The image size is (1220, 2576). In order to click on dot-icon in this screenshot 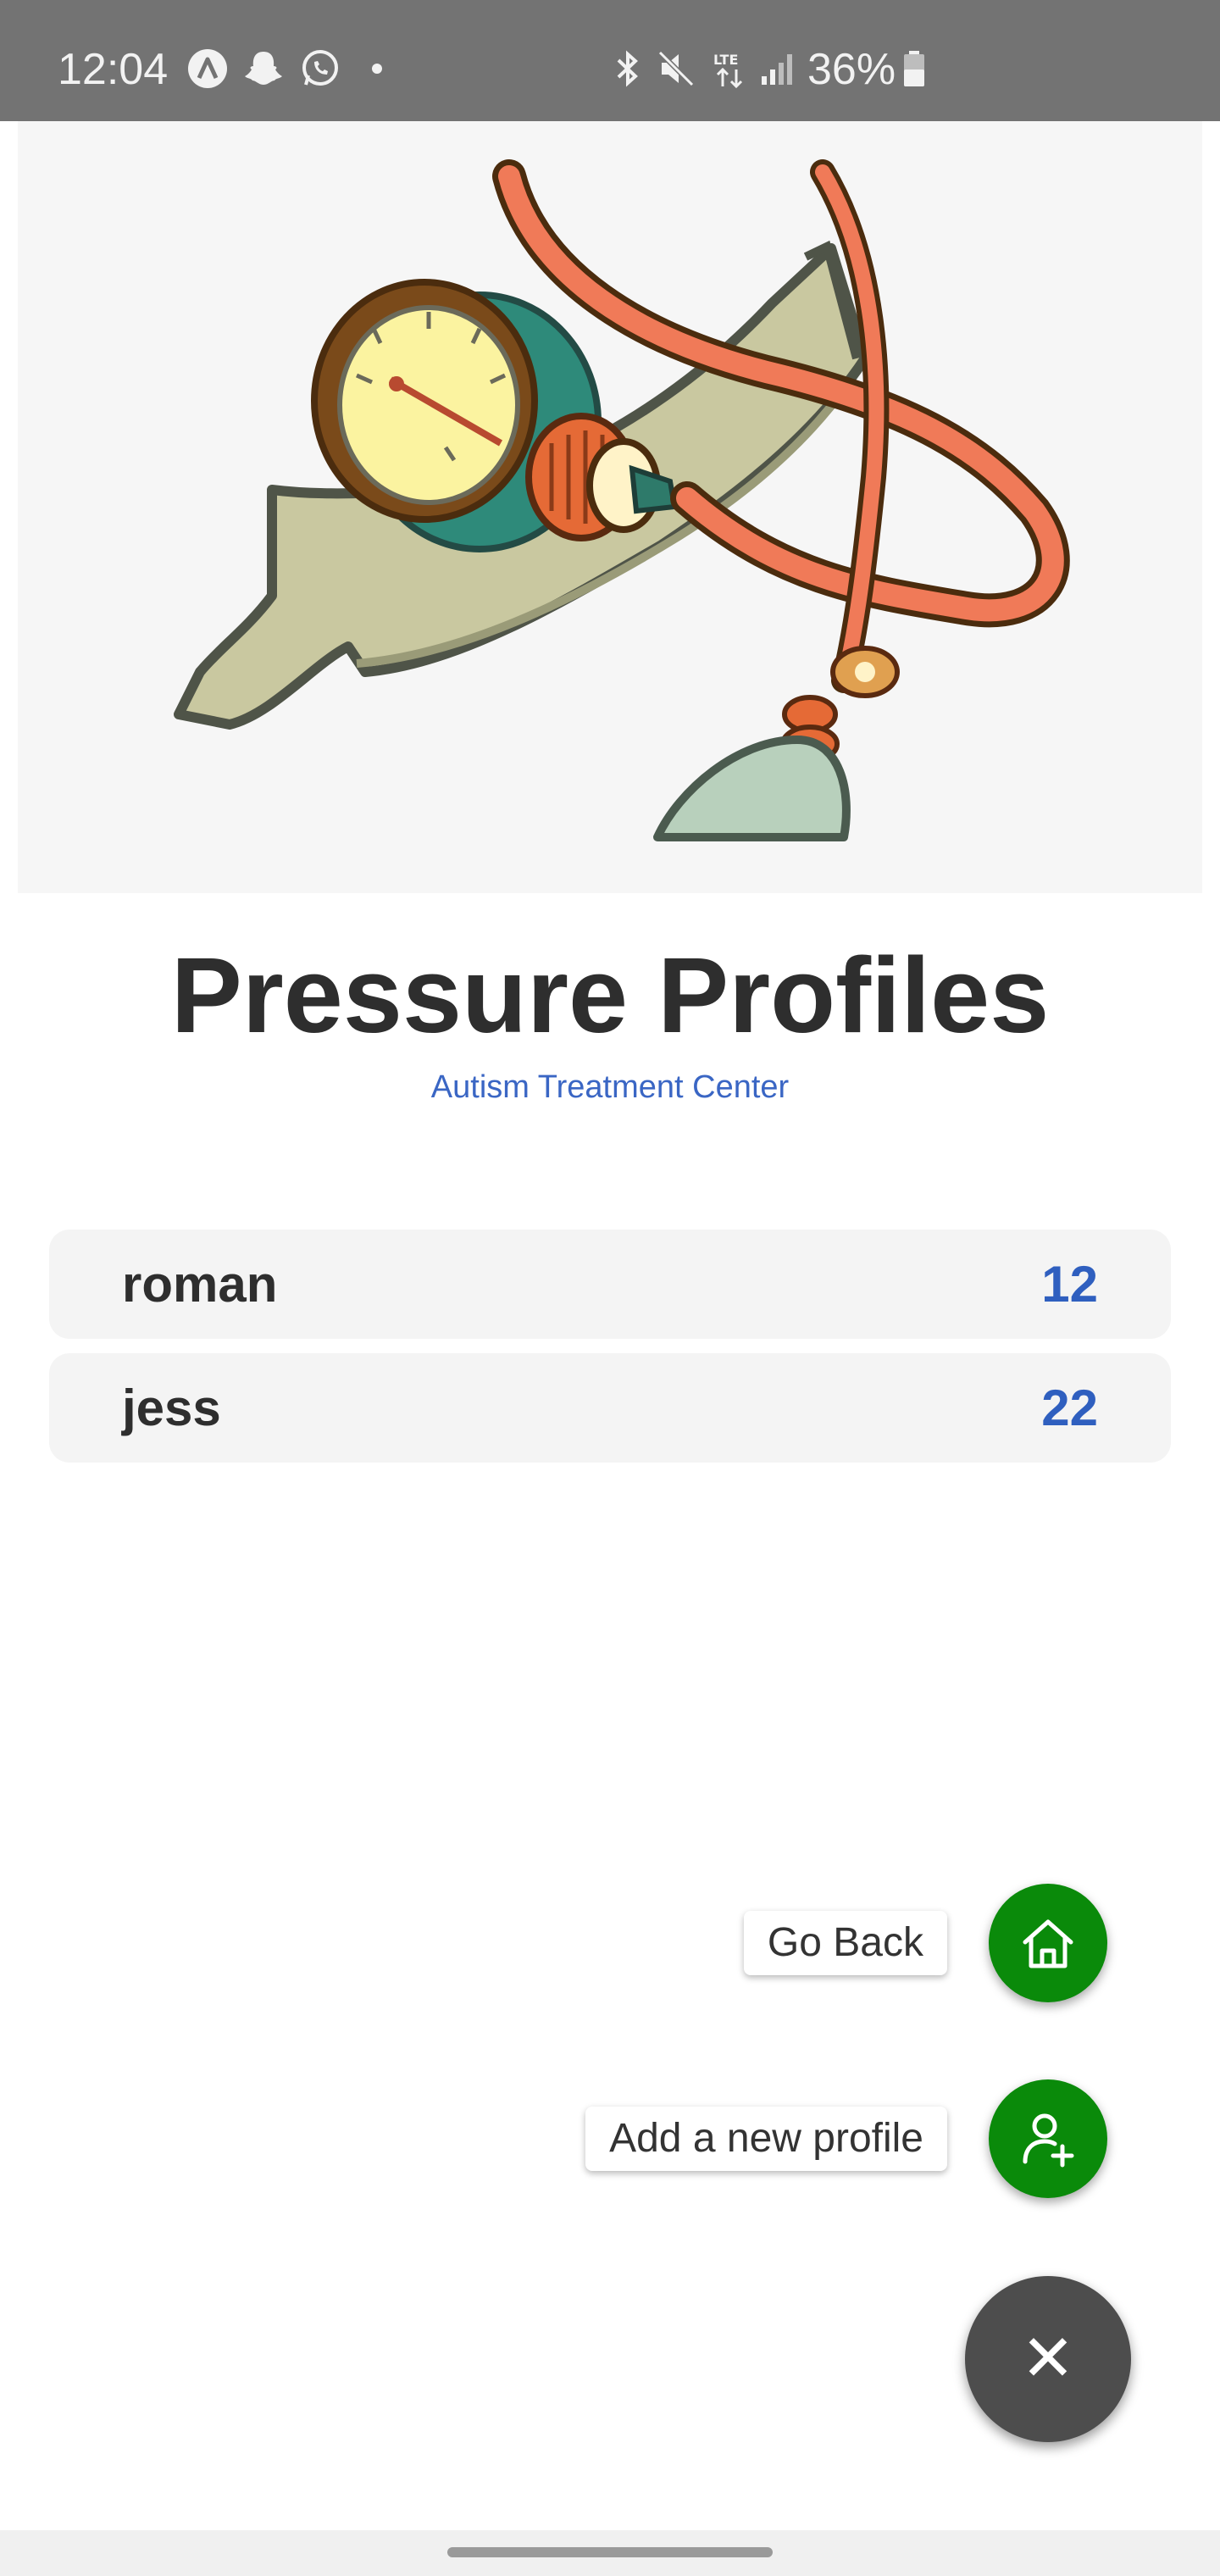, I will do `click(377, 69)`.